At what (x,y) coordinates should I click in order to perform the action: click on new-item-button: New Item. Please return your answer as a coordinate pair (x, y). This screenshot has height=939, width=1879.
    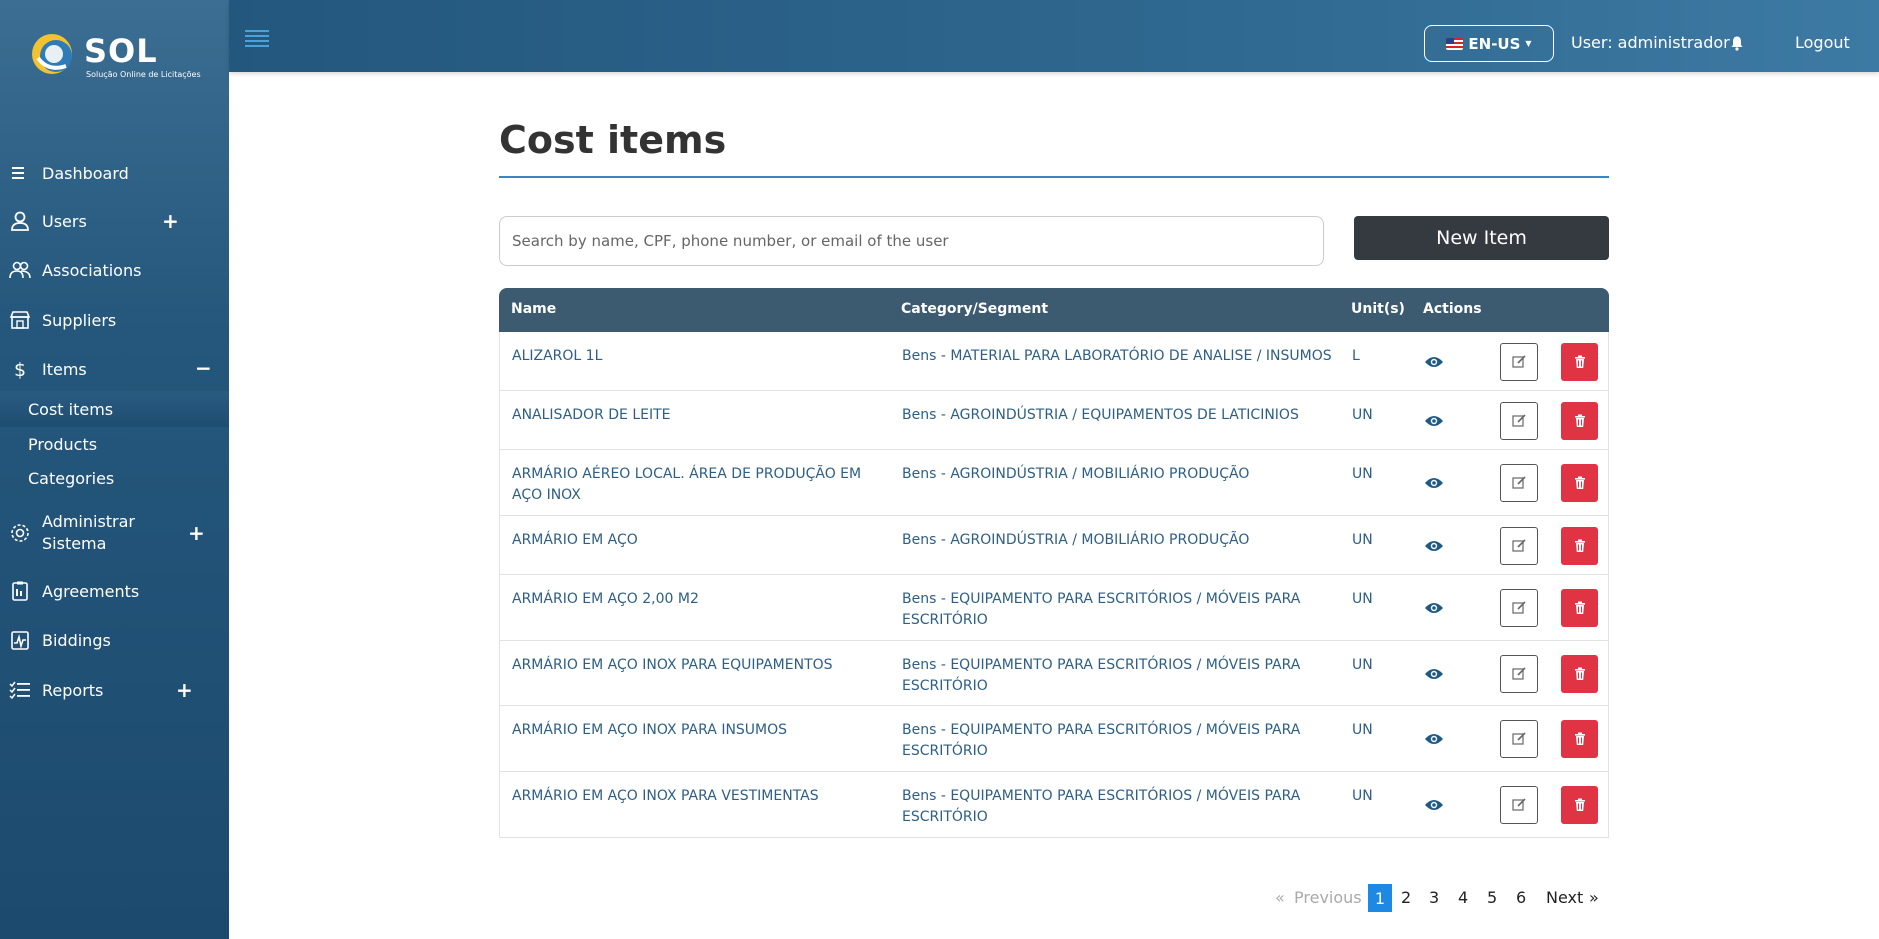
    Looking at the image, I should click on (1481, 238).